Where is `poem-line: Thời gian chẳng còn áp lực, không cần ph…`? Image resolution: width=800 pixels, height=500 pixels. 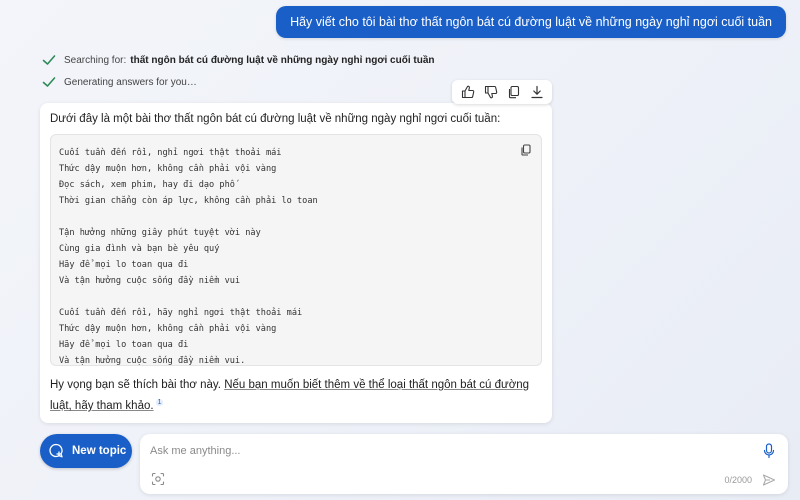 poem-line: Thời gian chẳng còn áp lực, không cần ph… is located at coordinates (188, 201).